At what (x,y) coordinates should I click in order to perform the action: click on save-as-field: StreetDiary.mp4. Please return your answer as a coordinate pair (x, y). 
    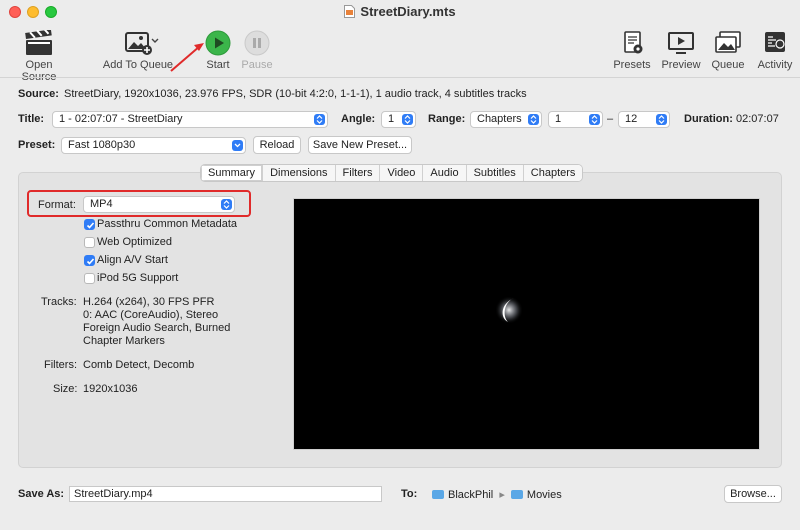
    Looking at the image, I should click on (225, 494).